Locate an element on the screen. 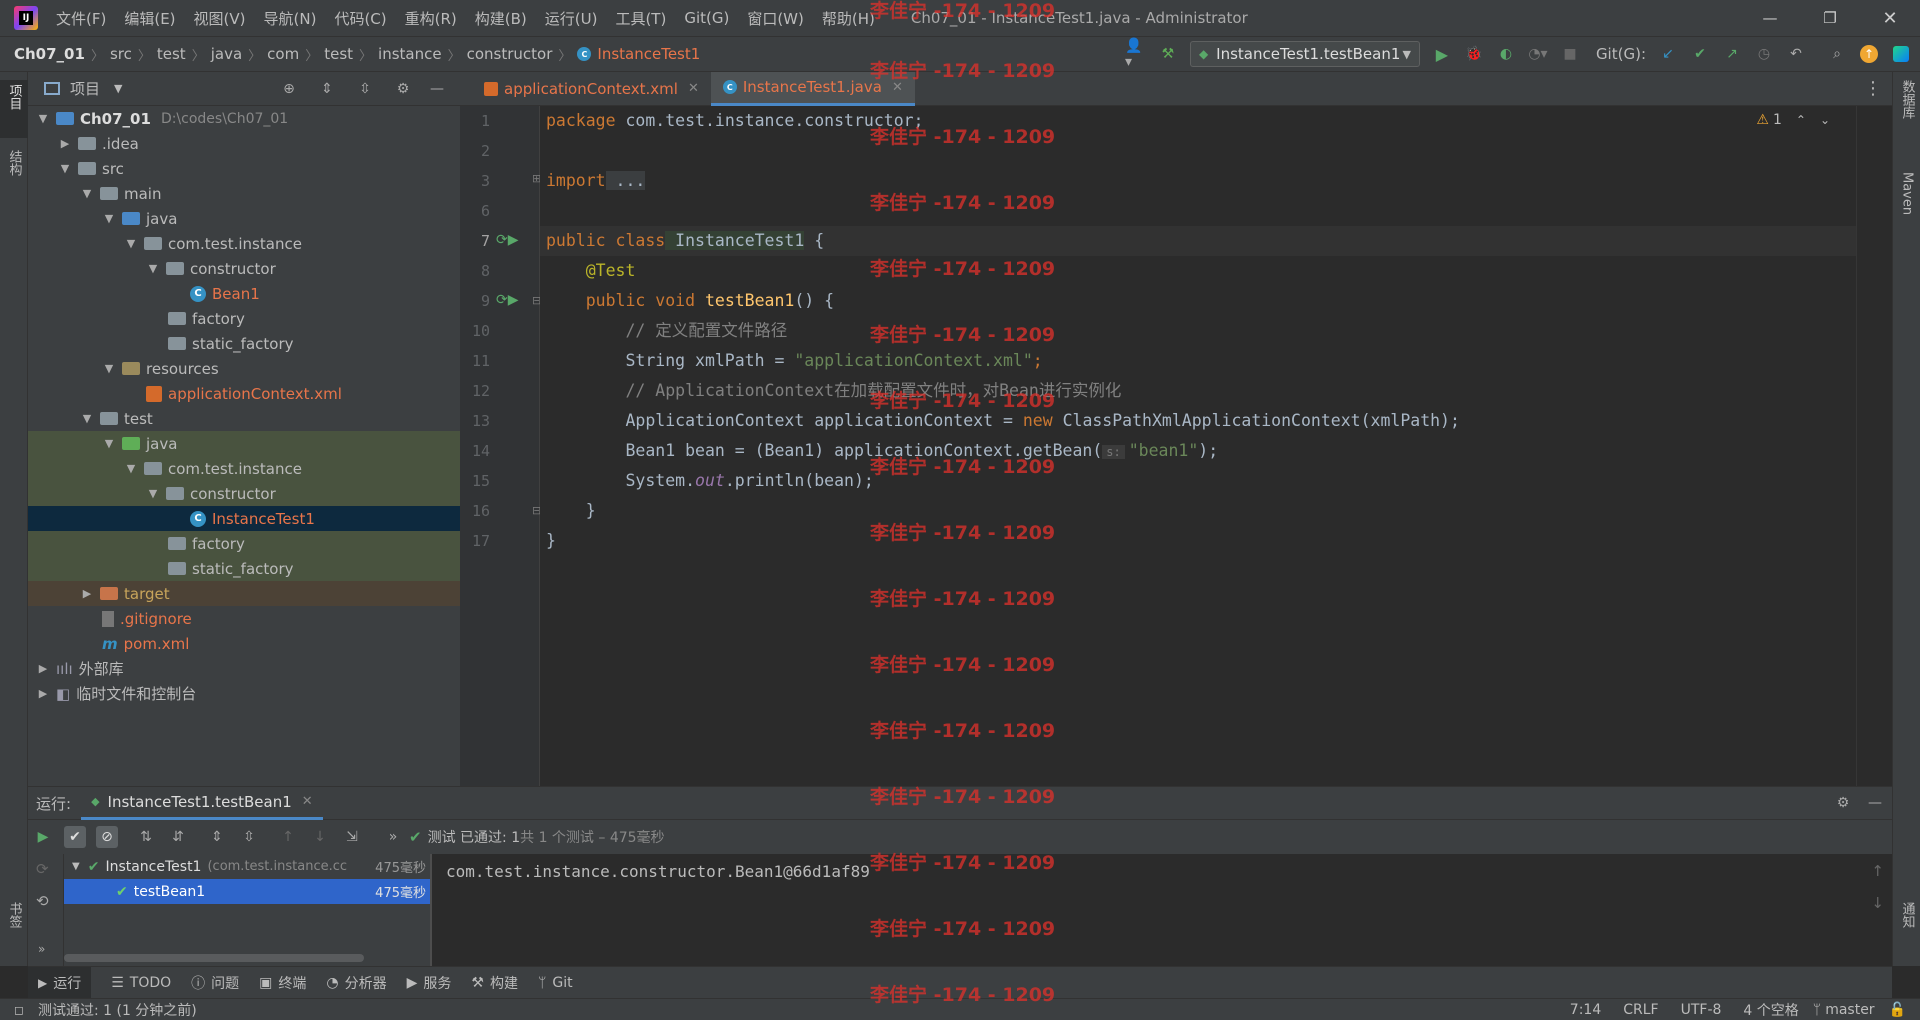 The width and height of the screenshot is (1920, 1020). history-icon: ◷ is located at coordinates (1764, 54).